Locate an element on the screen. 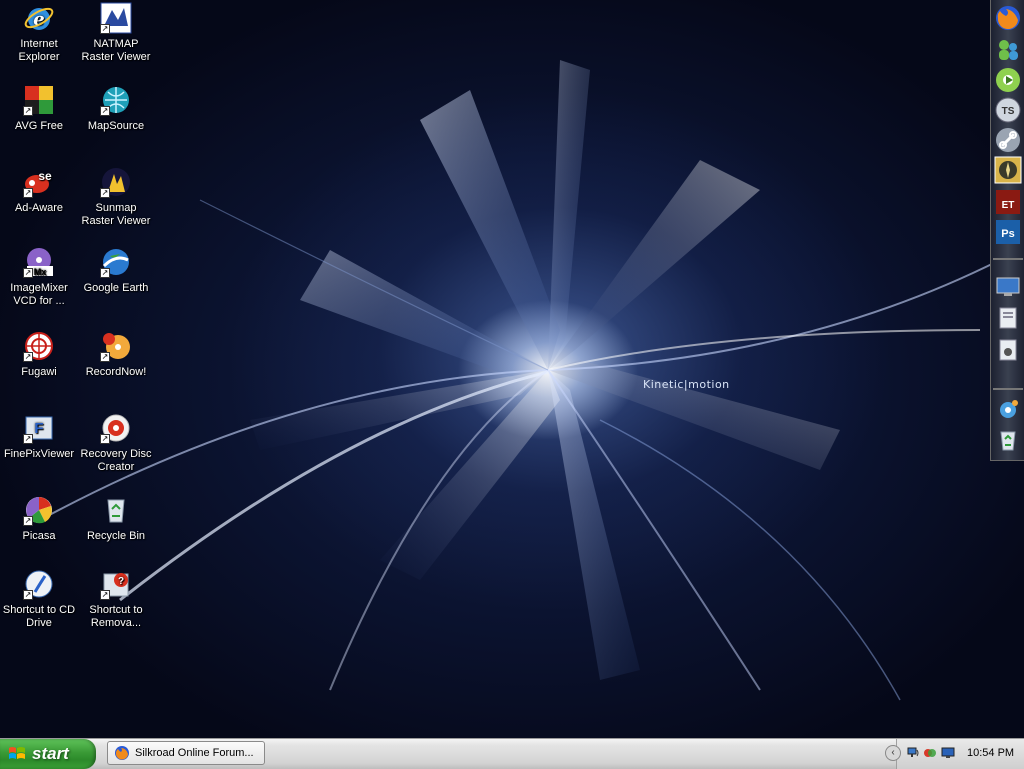 This screenshot has width=1024, height=769. network-icon is located at coordinates (914, 753).